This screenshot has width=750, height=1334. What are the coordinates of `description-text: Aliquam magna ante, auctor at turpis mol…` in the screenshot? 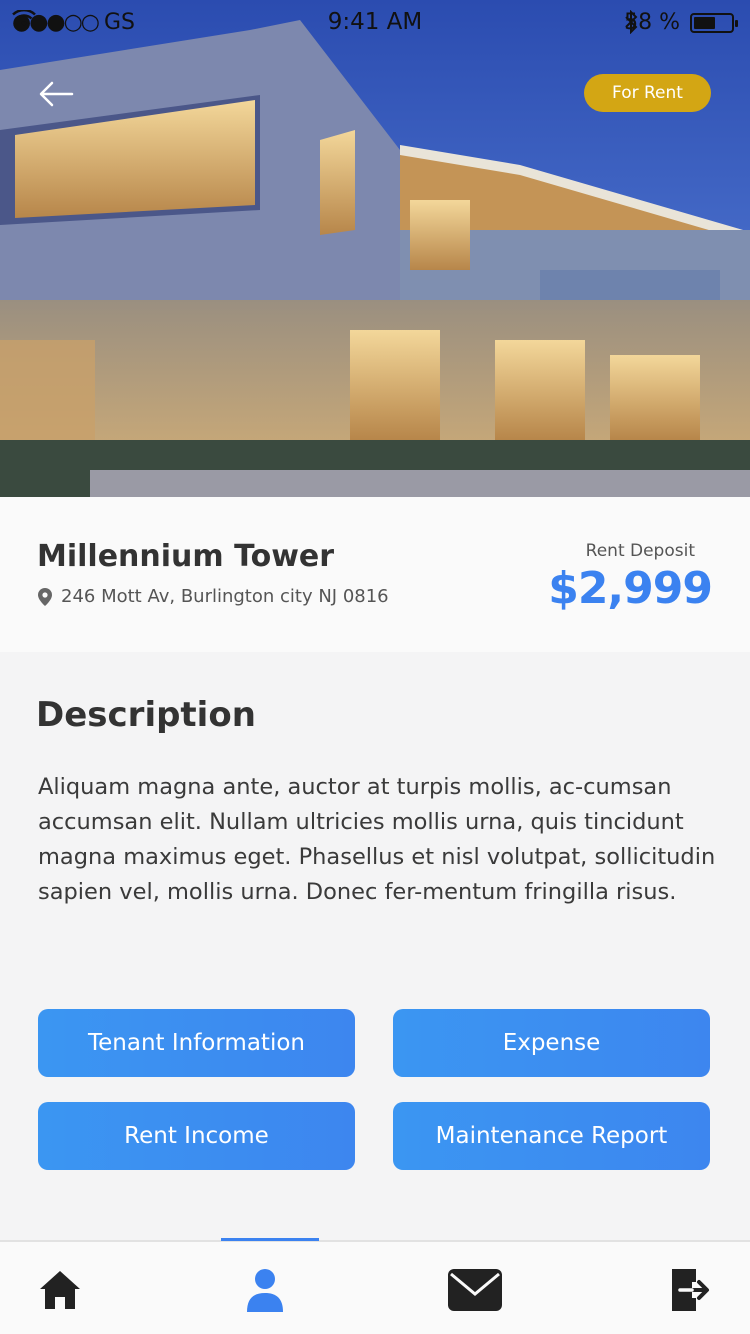 It's located at (377, 839).